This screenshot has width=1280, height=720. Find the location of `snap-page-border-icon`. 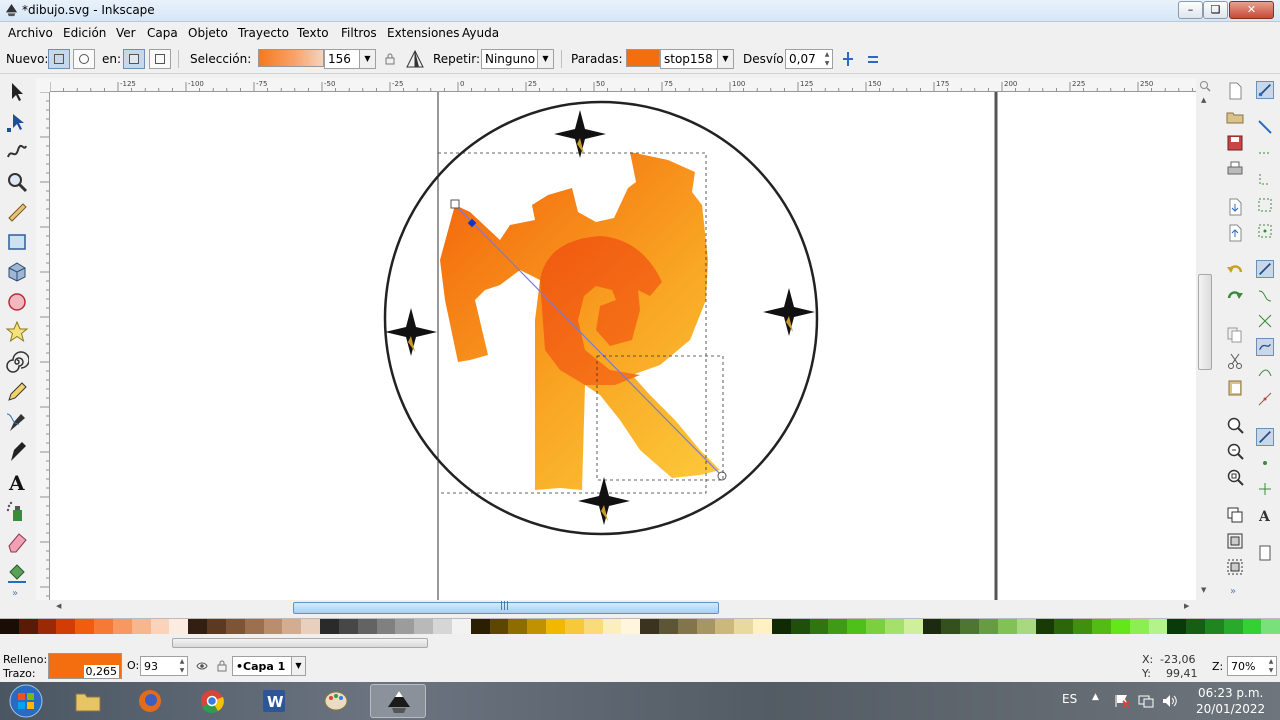

snap-page-border-icon is located at coordinates (1265, 553).